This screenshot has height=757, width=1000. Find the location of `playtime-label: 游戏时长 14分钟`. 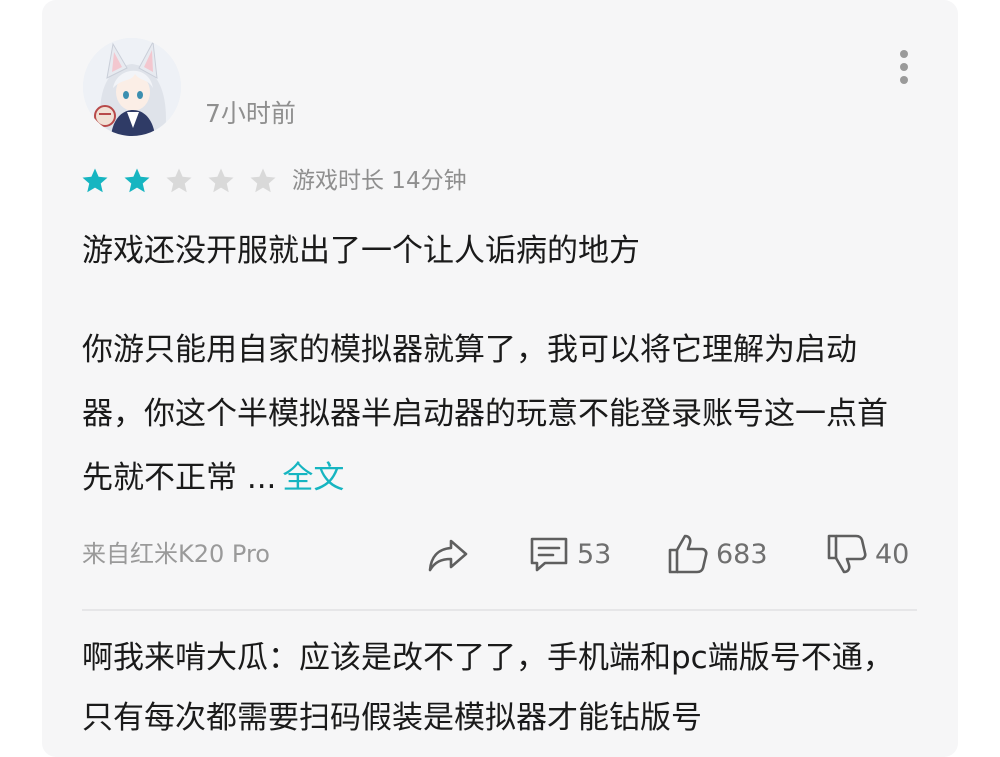

playtime-label: 游戏时长 14分钟 is located at coordinates (379, 181).